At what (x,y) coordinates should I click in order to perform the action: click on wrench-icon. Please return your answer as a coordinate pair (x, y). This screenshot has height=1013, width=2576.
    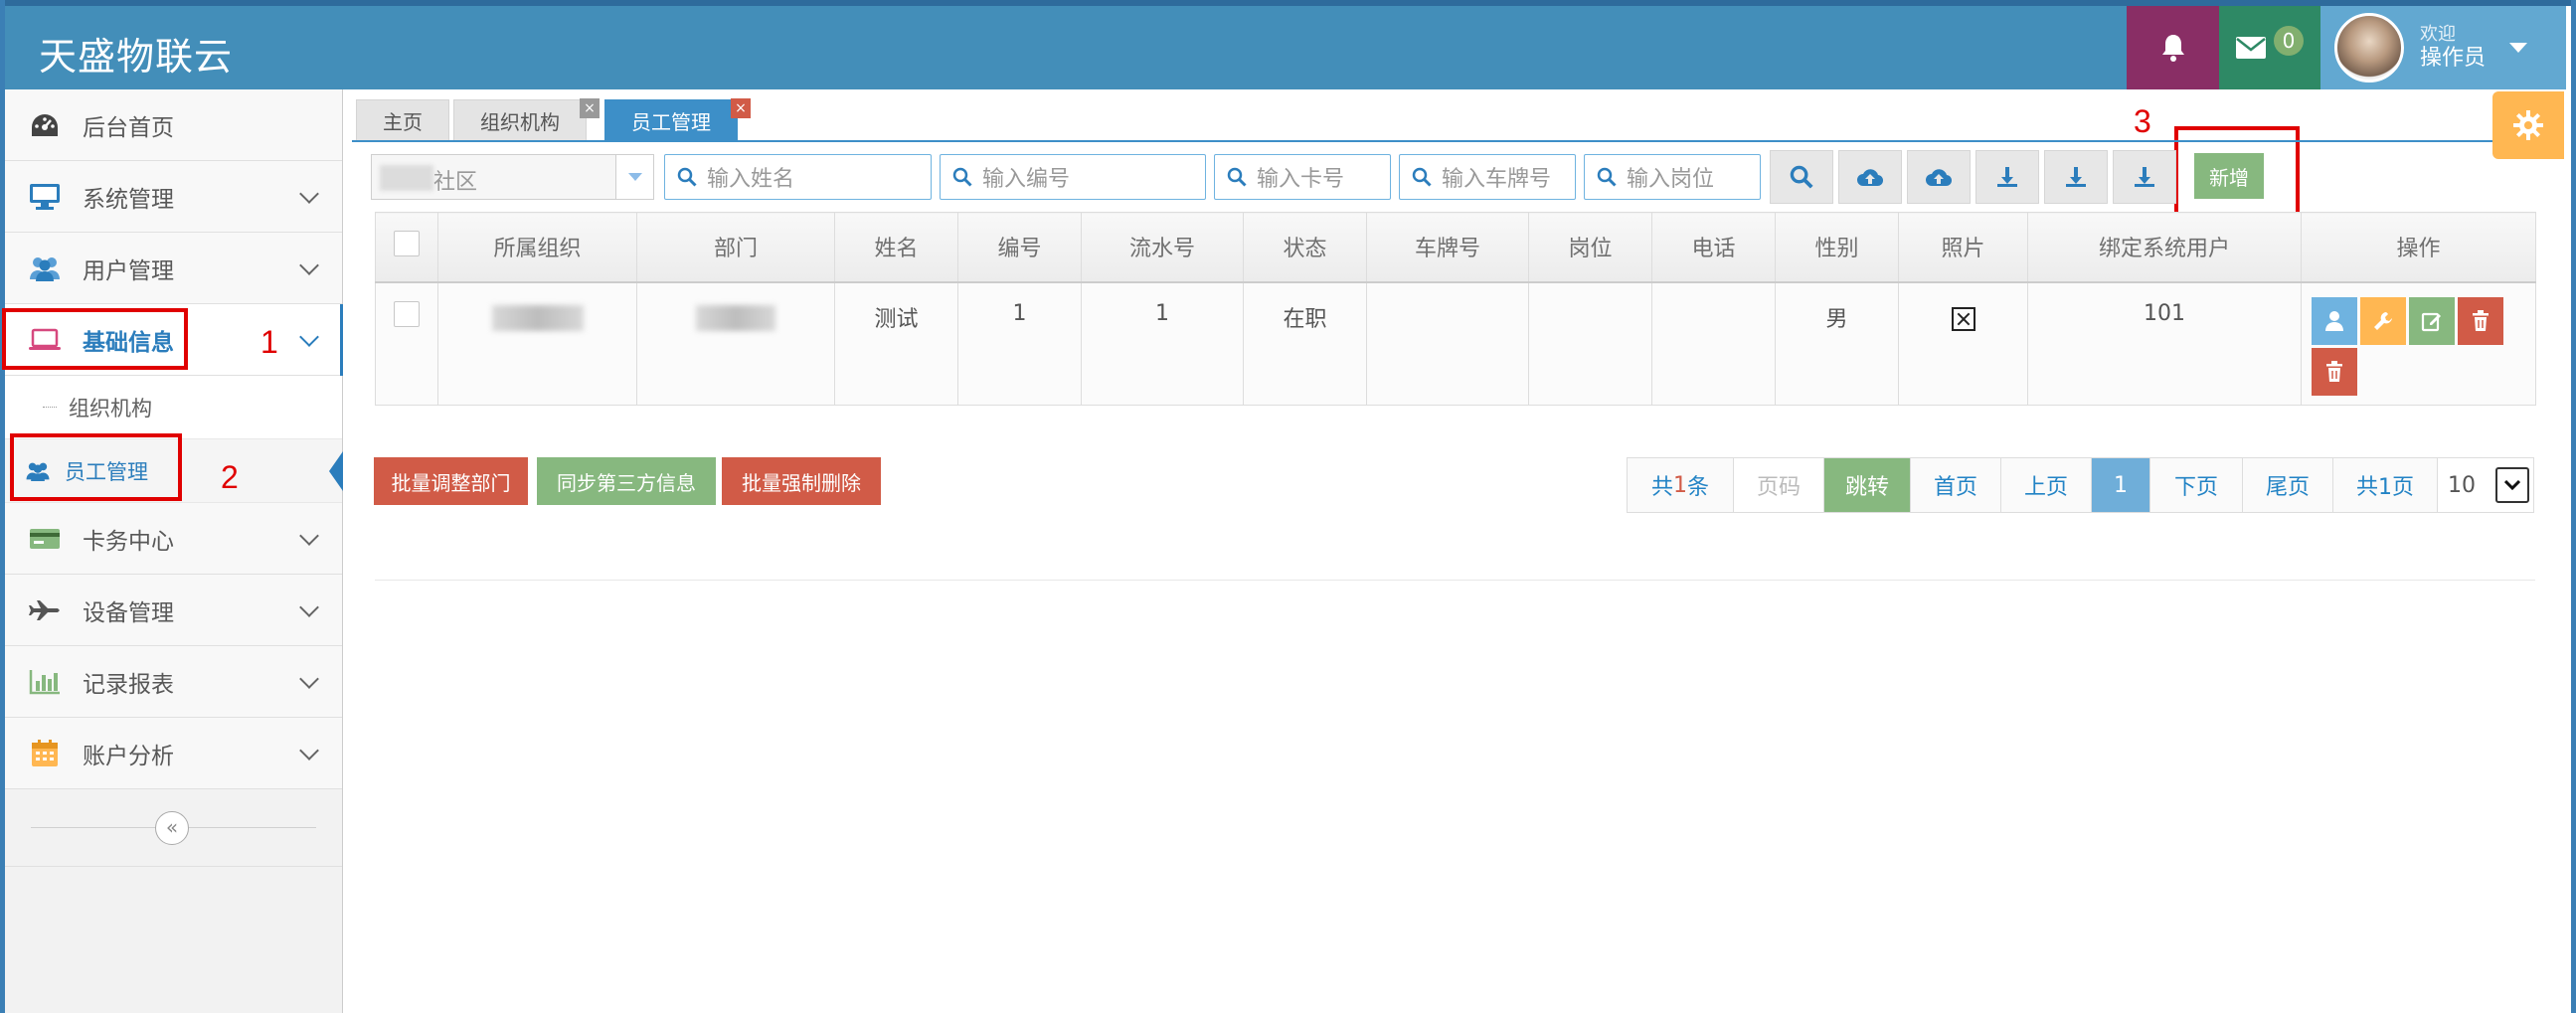
    Looking at the image, I should click on (2383, 321).